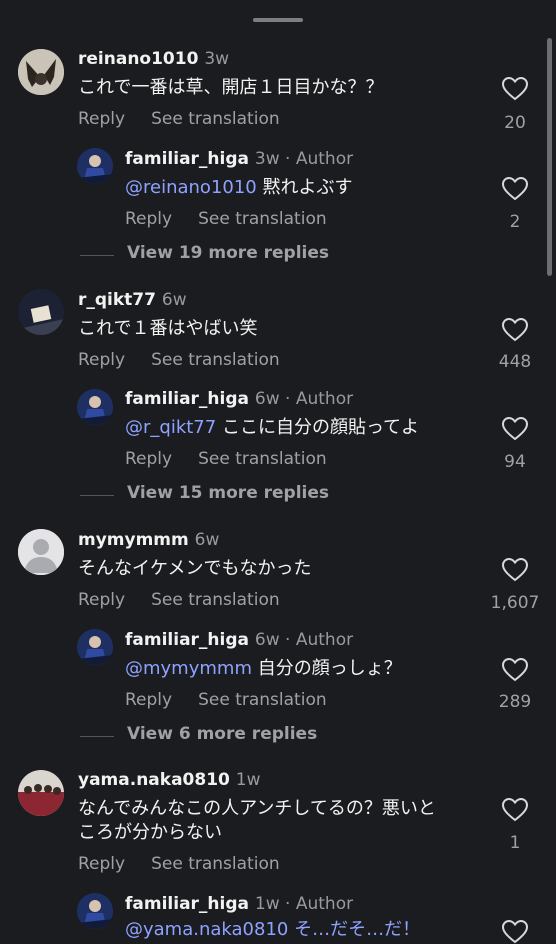 Image resolution: width=556 pixels, height=944 pixels. I want to click on comment-text-line-1: なんでみんなこの人アンチしてるの？悪いと, so click(257, 808).